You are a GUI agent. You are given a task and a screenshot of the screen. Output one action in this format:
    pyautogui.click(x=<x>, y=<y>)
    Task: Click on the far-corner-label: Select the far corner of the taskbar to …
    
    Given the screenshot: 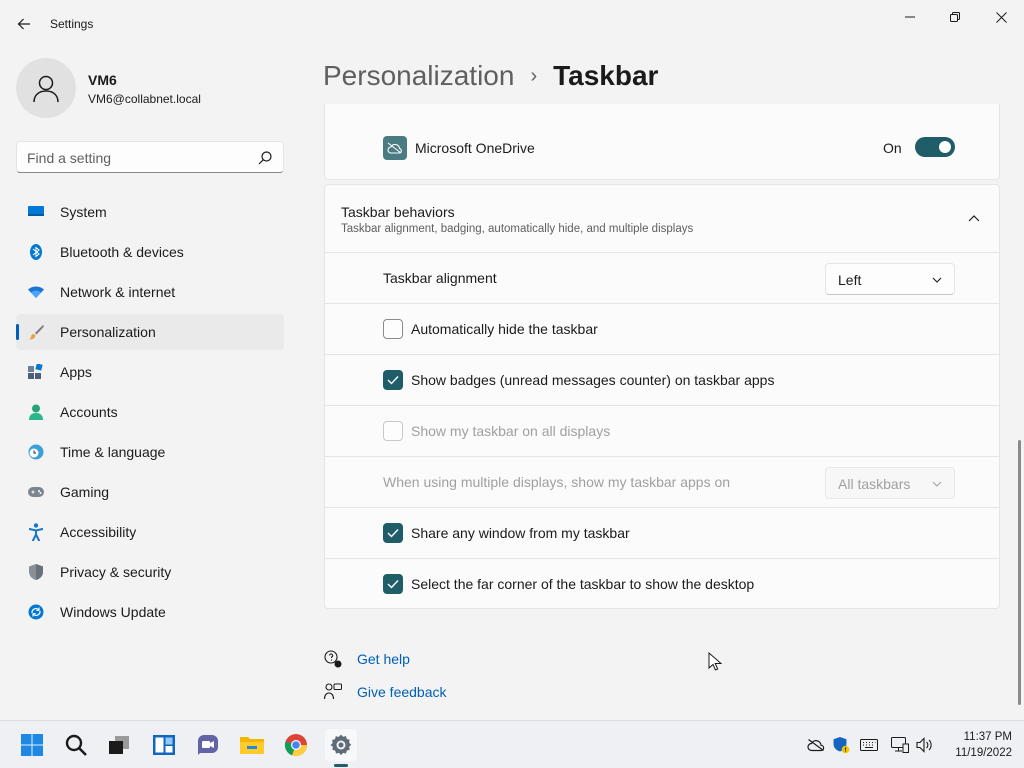 What is the action you would take?
    pyautogui.click(x=583, y=584)
    